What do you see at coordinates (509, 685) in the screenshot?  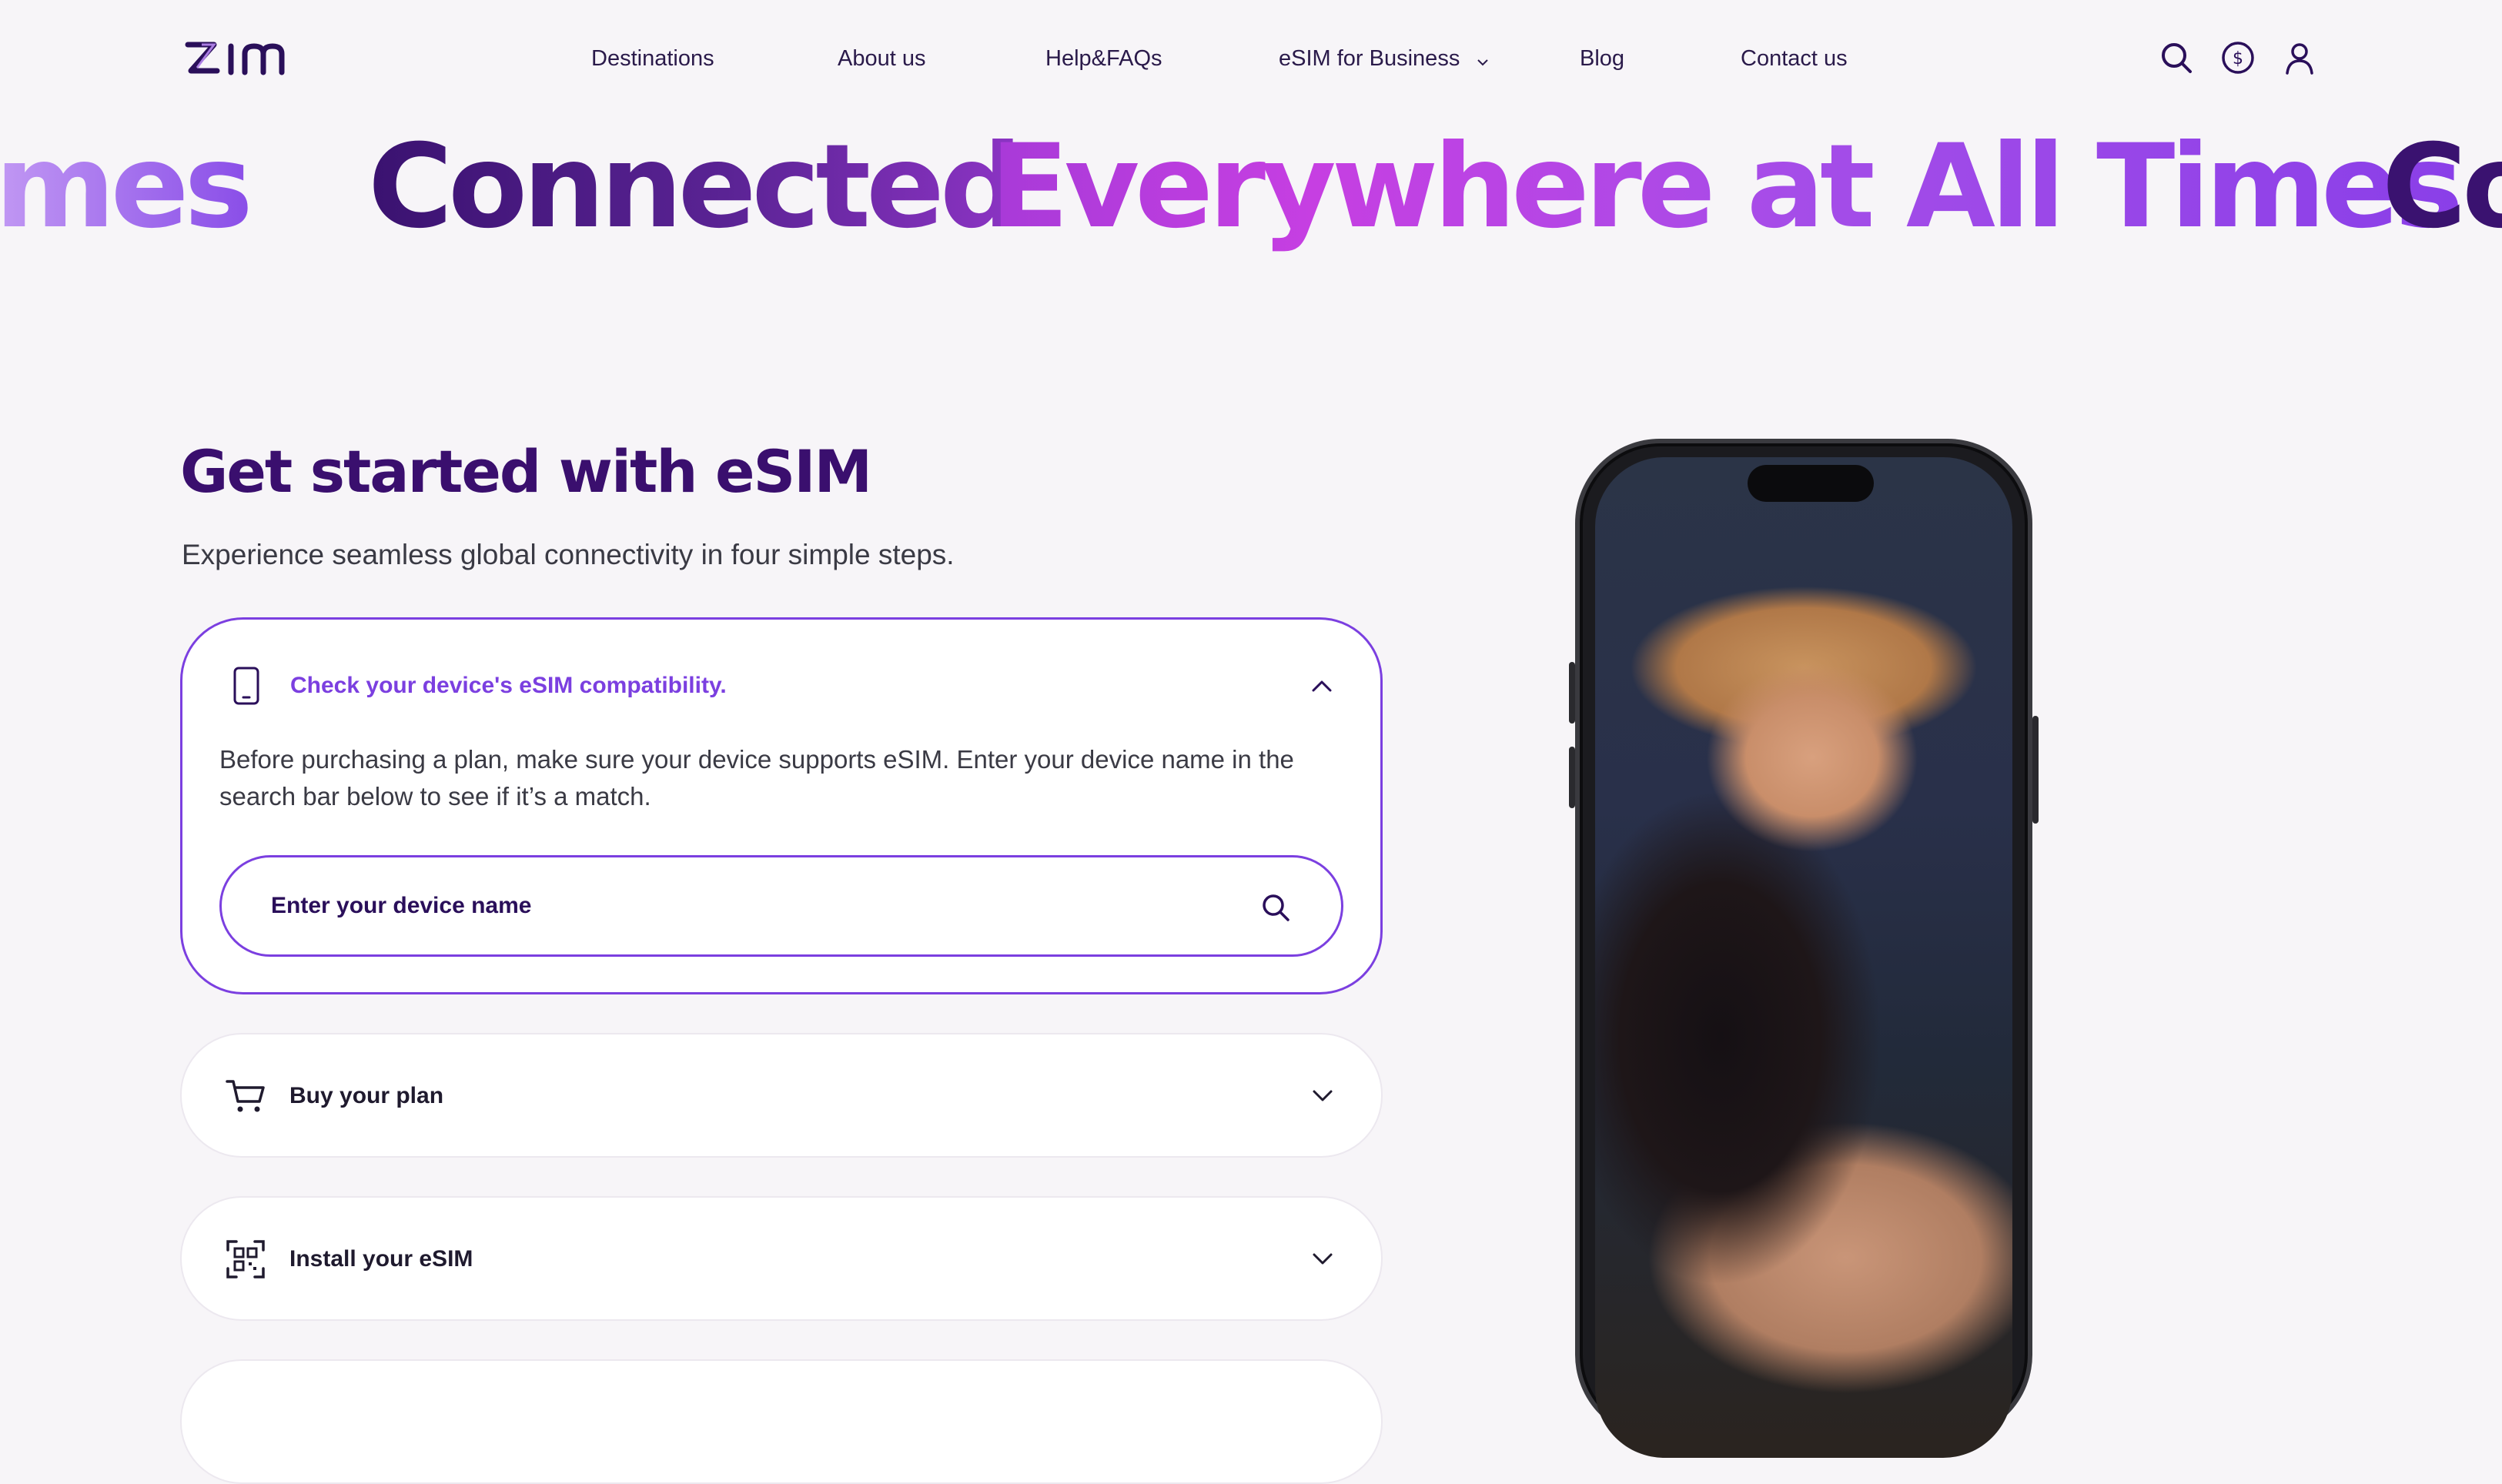 I see `step-label-compatibility: Check your device's eSIM compatibility.` at bounding box center [509, 685].